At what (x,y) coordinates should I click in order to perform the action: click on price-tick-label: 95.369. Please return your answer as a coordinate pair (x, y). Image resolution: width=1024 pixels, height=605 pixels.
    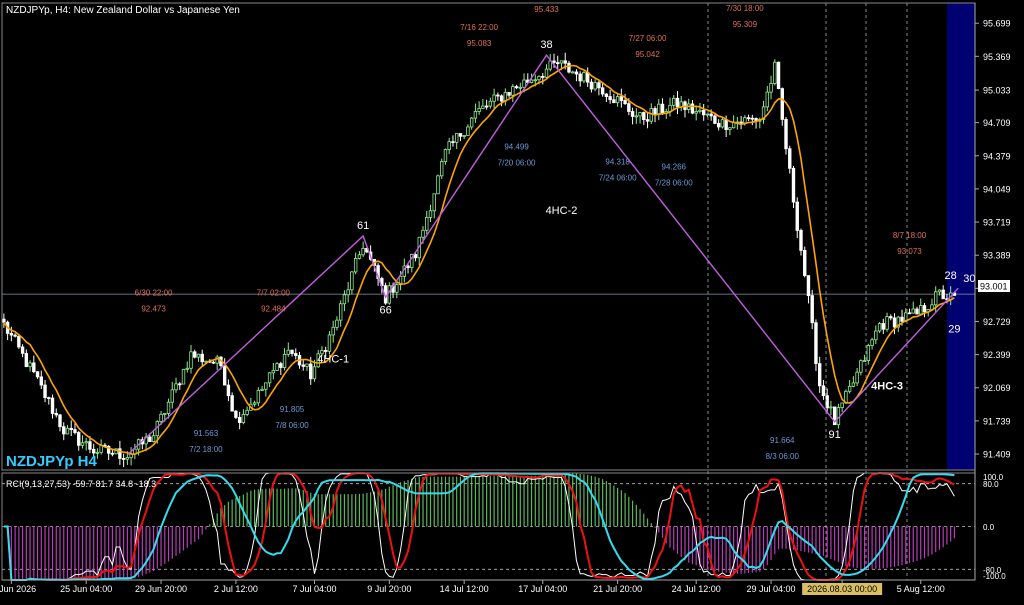
    Looking at the image, I should click on (997, 57).